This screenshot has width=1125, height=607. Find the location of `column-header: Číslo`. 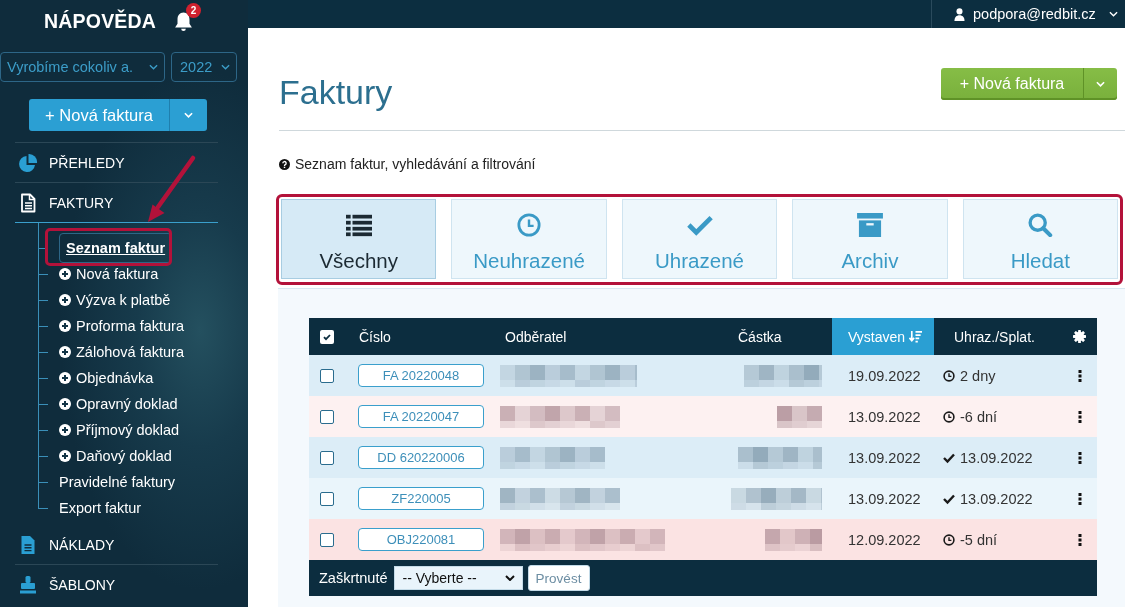

column-header: Číslo is located at coordinates (420, 336).